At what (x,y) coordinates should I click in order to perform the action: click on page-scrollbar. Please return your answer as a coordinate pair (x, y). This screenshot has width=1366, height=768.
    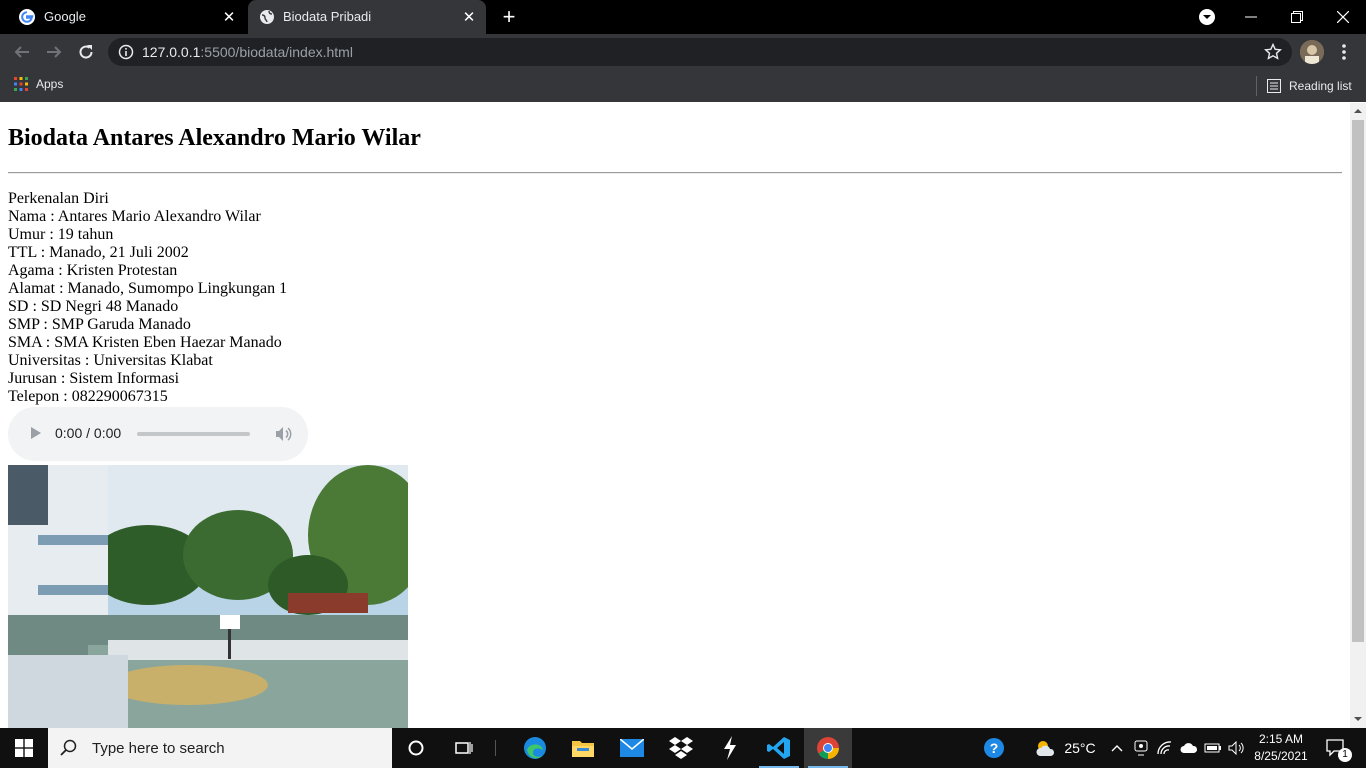
    Looking at the image, I should click on (1358, 415).